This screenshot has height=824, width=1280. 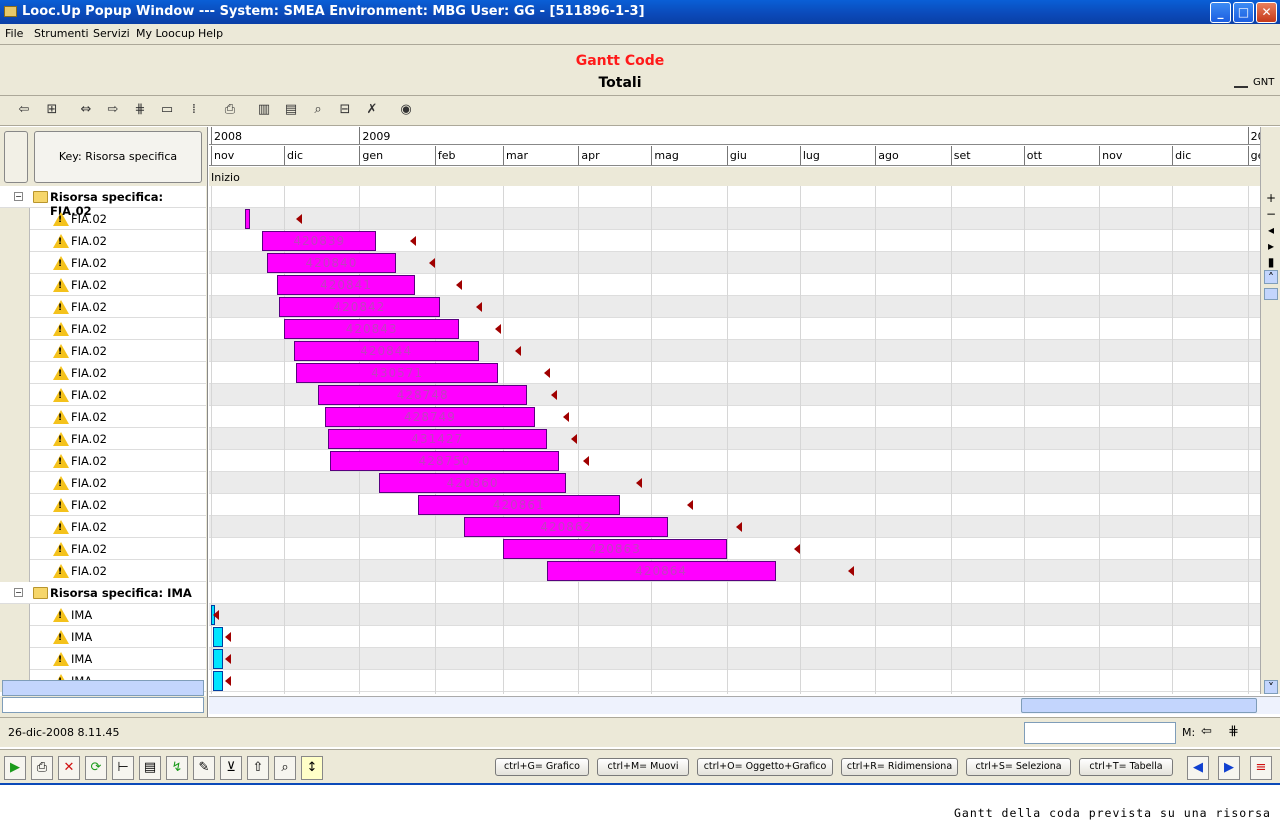 What do you see at coordinates (386, 351) in the screenshot?
I see `gantt-bar: 420844` at bounding box center [386, 351].